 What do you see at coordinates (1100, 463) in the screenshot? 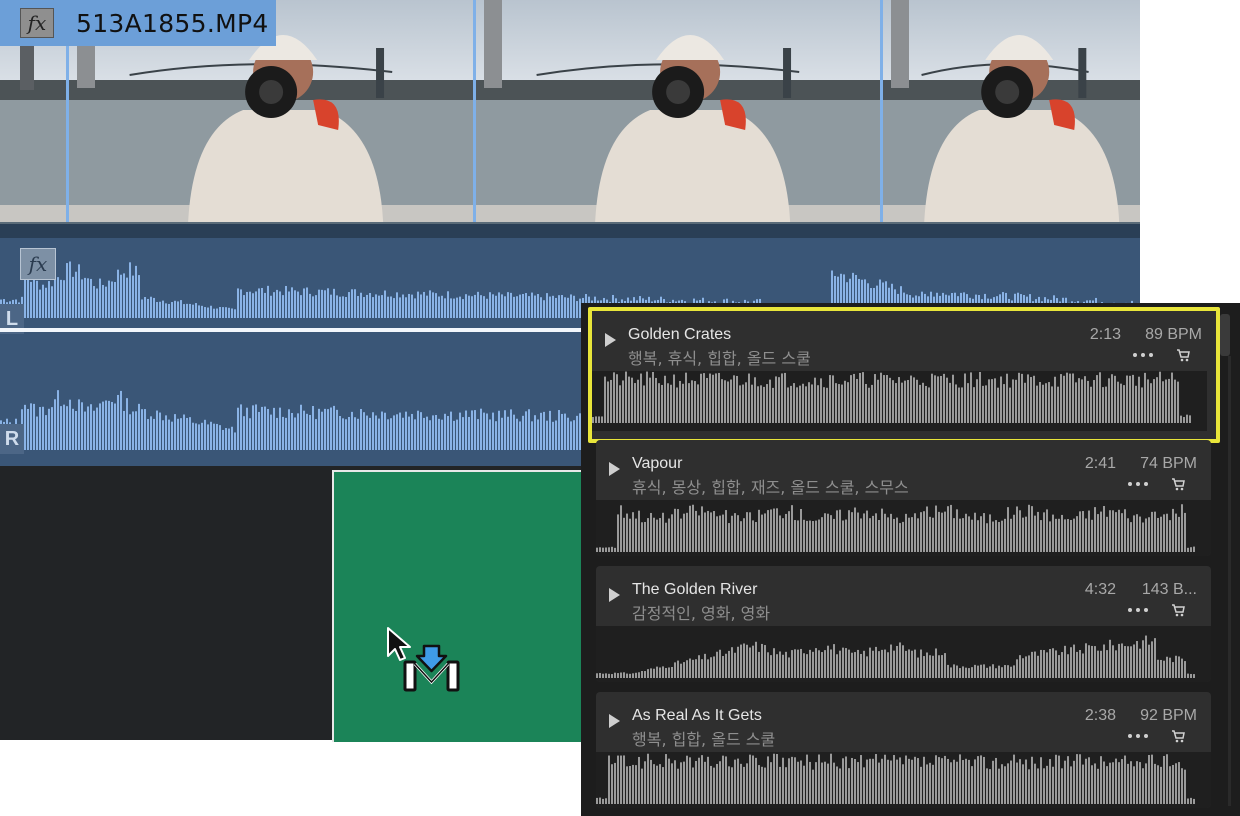
I see `track-duration: 2:41` at bounding box center [1100, 463].